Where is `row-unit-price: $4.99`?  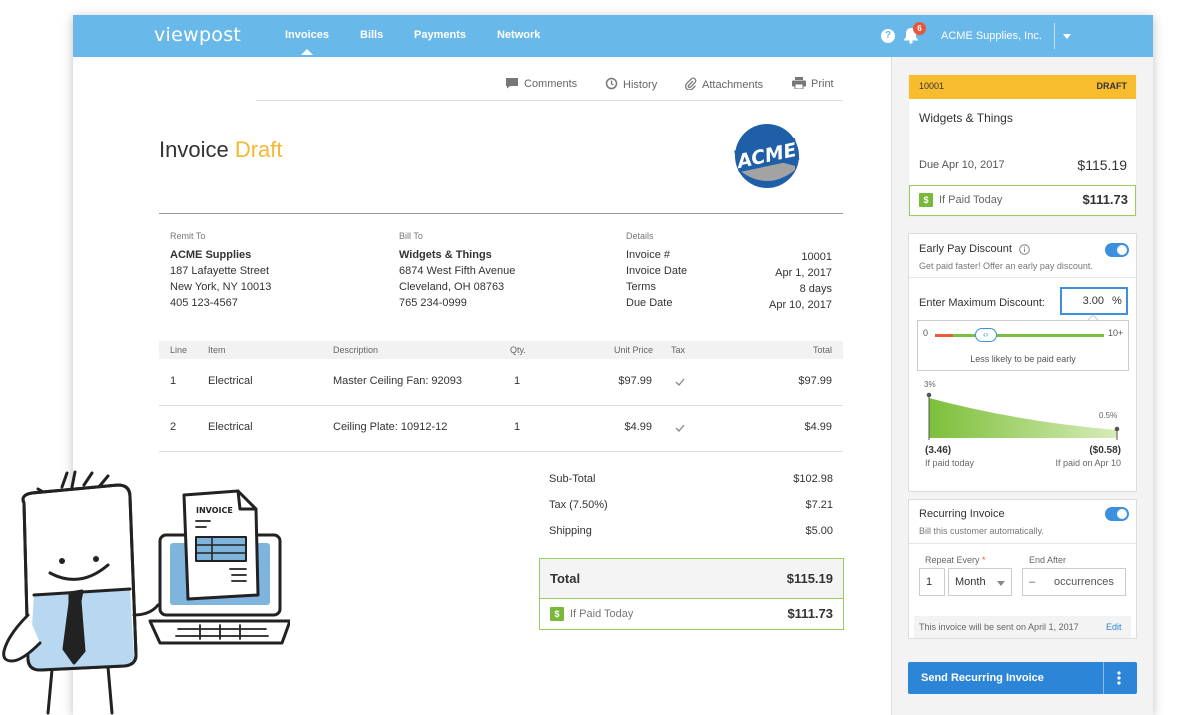 row-unit-price: $4.99 is located at coordinates (638, 427).